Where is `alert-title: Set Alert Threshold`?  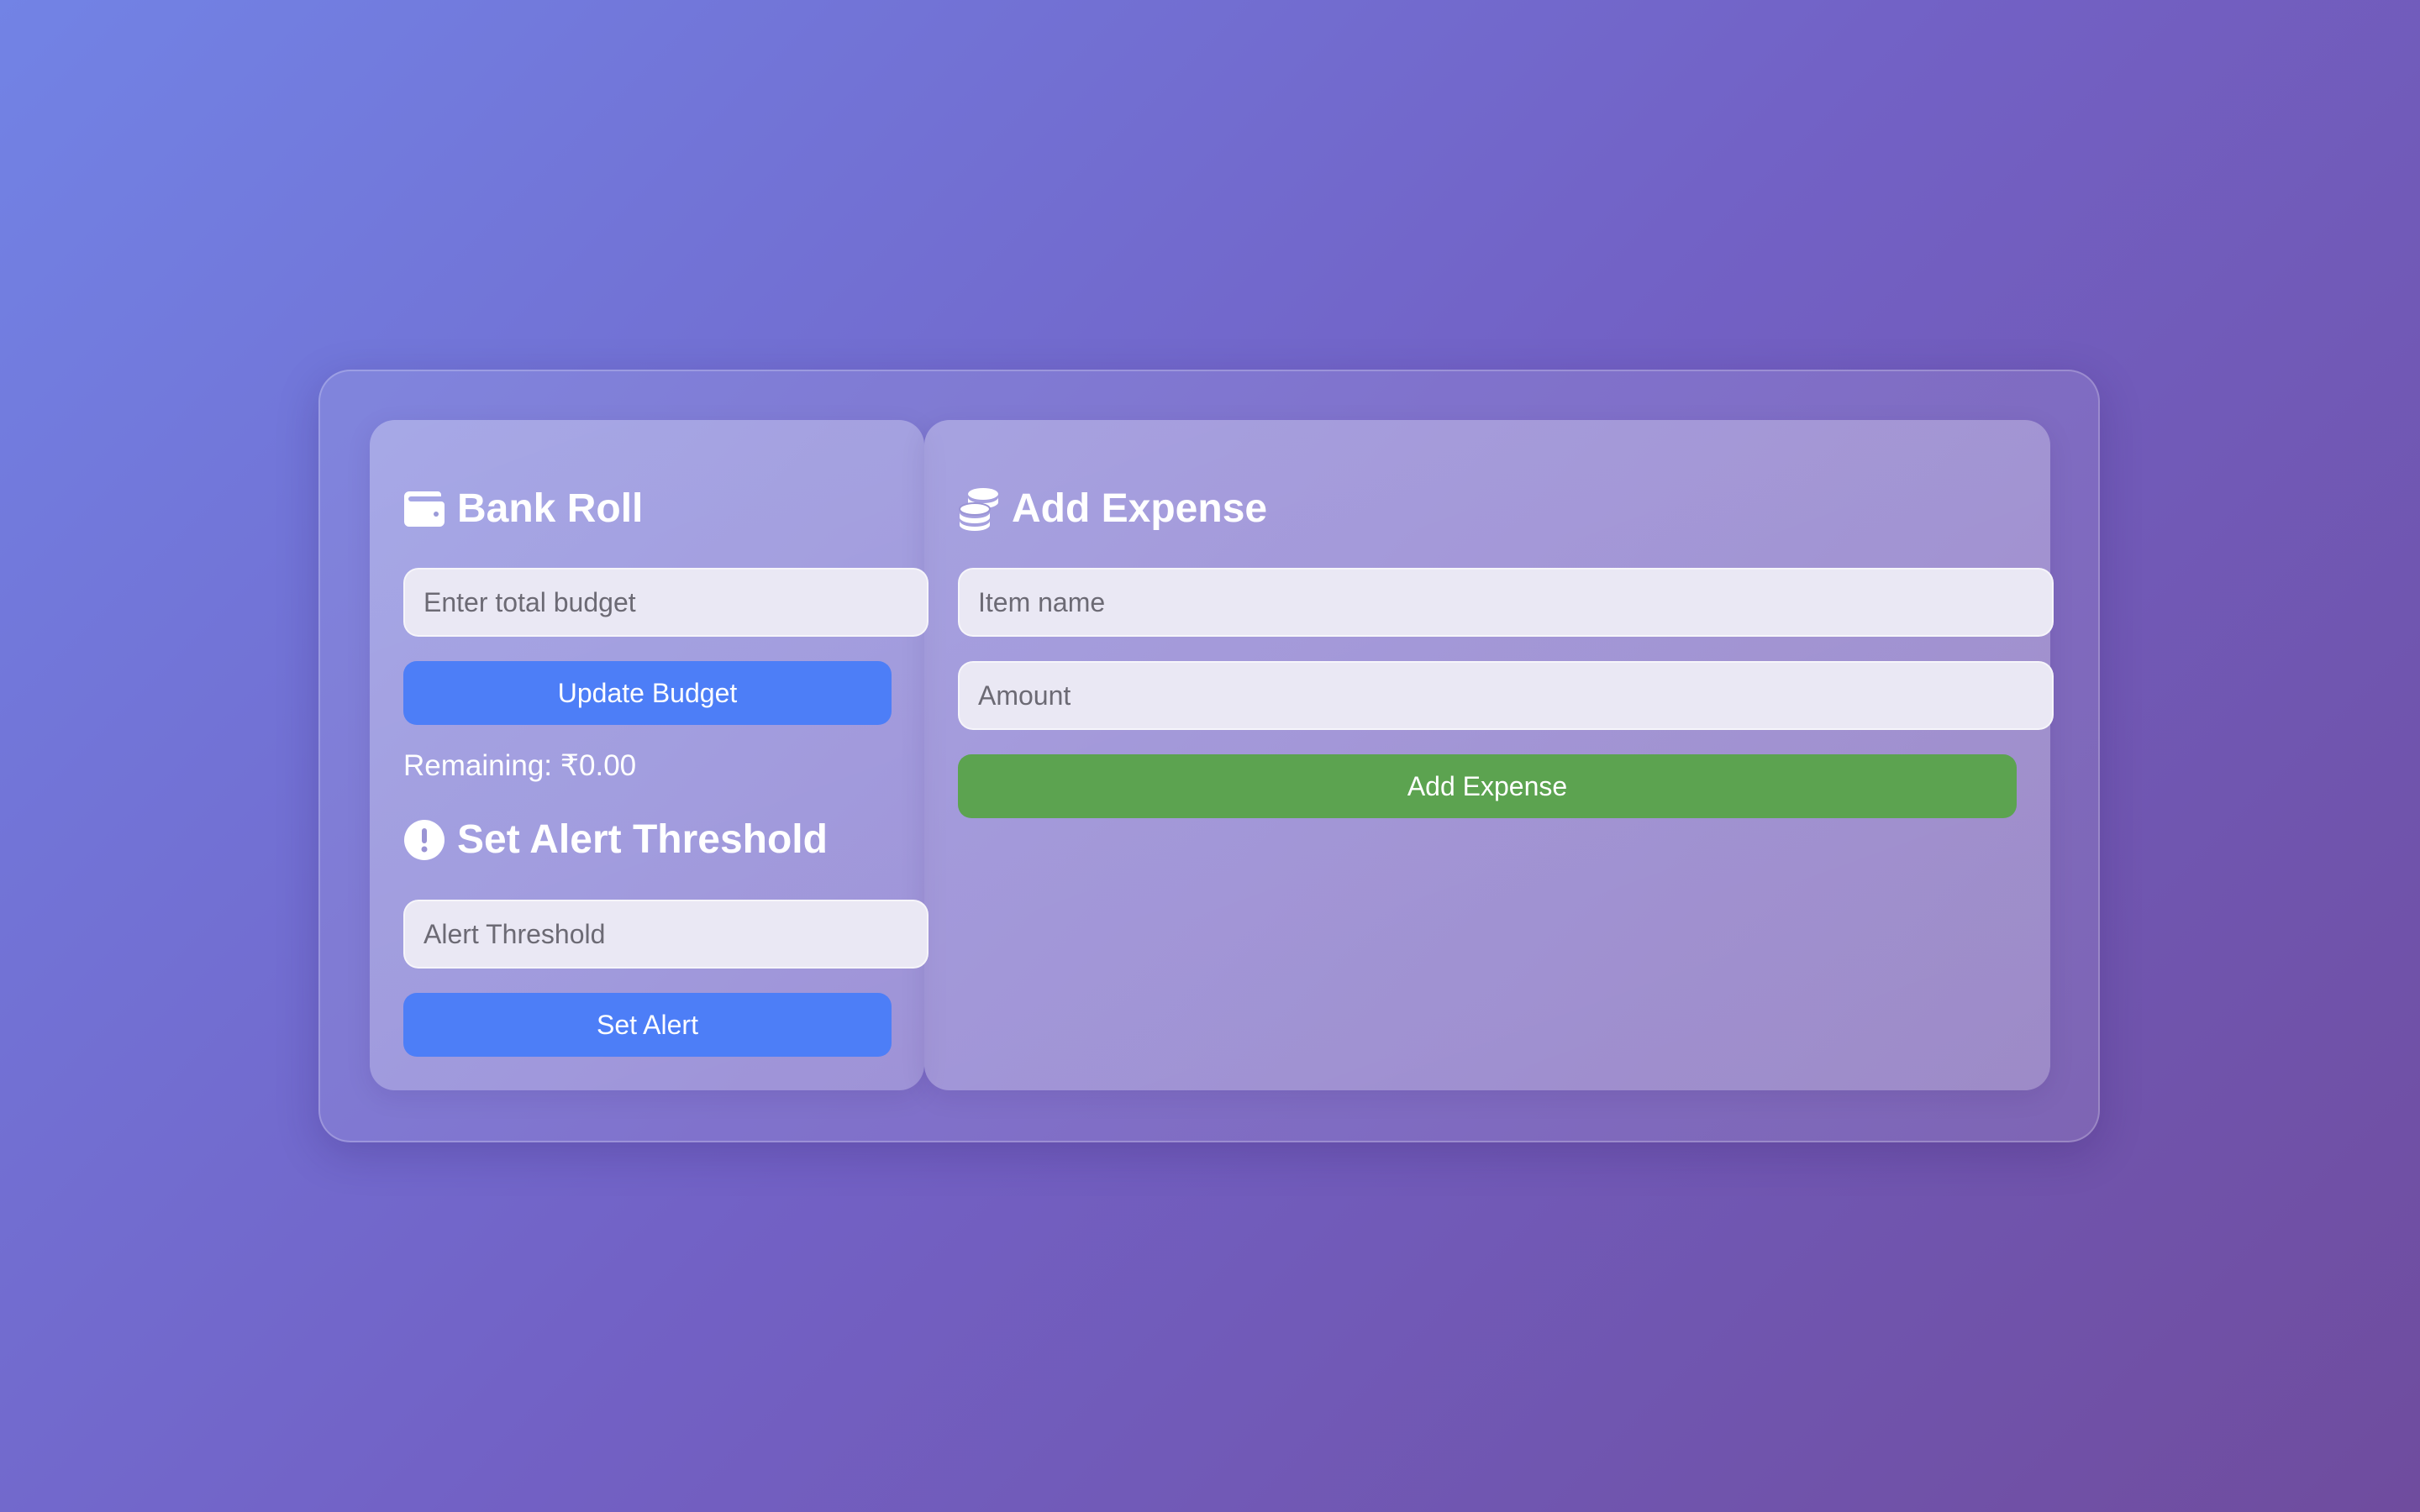
alert-title: Set Alert Threshold is located at coordinates (643, 839).